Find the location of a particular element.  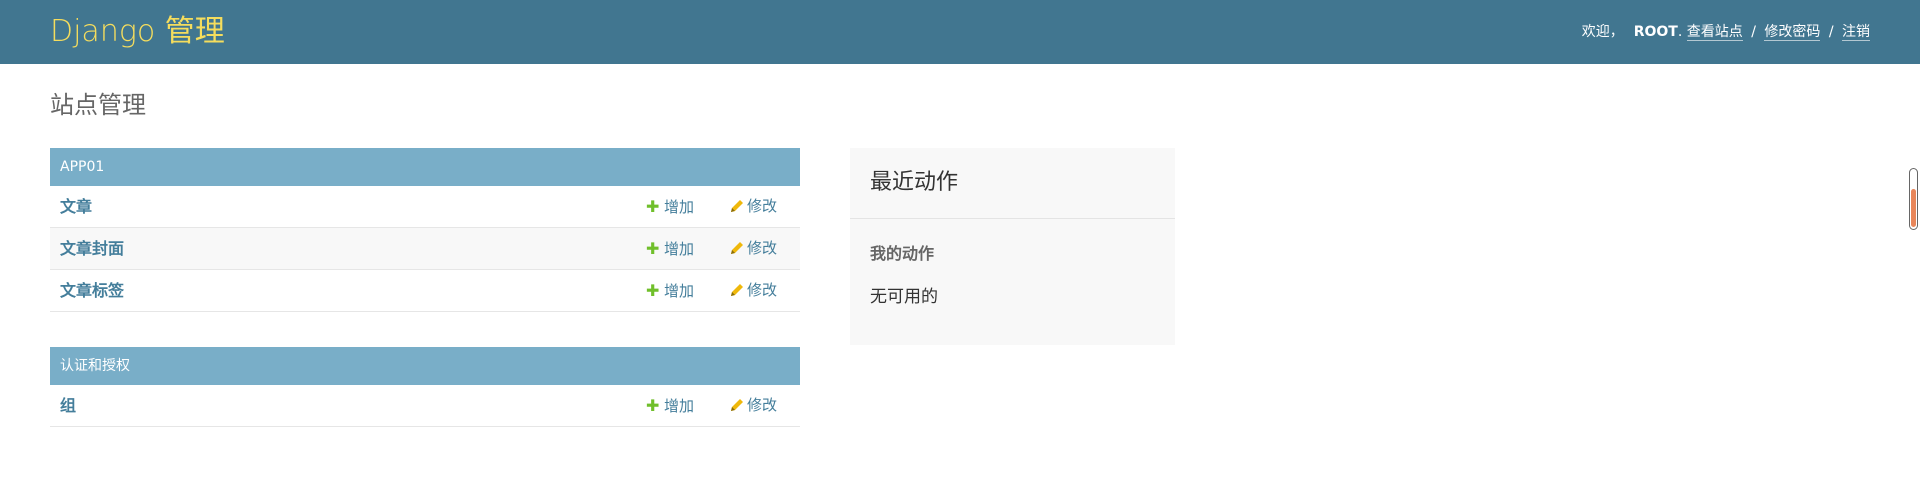

site-branding: Django 管理 is located at coordinates (137, 32).